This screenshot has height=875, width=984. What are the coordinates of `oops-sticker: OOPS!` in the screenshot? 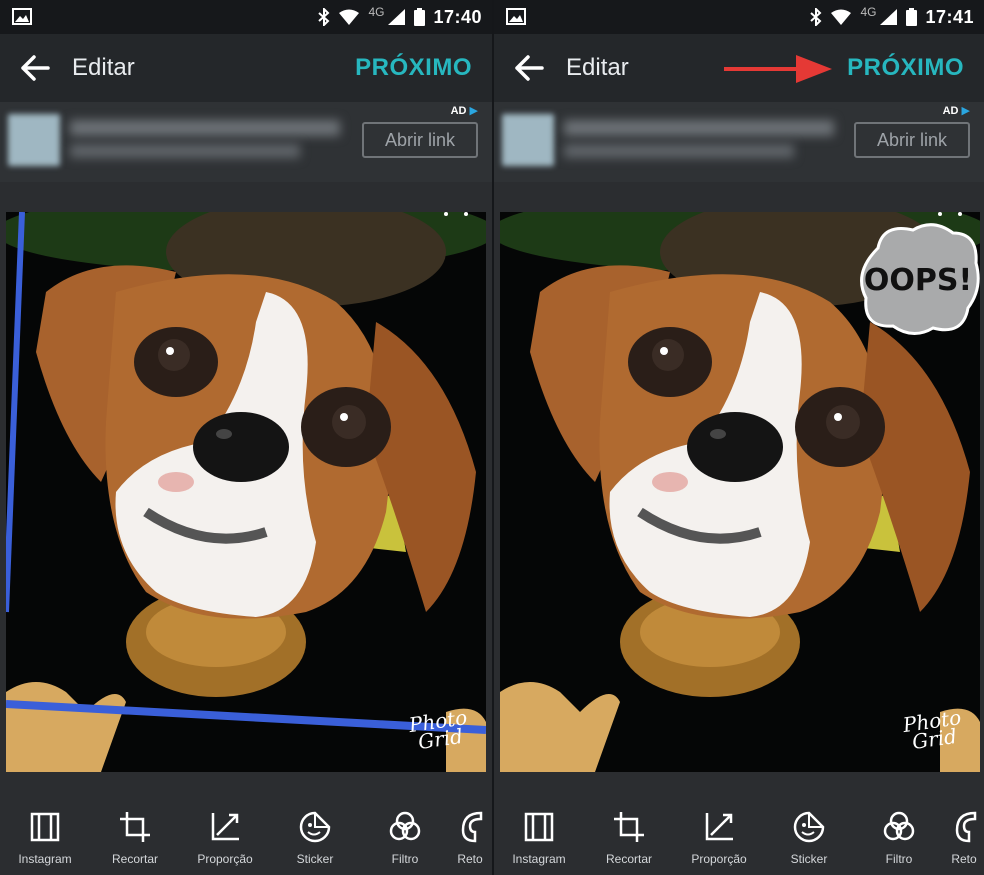 It's located at (919, 278).